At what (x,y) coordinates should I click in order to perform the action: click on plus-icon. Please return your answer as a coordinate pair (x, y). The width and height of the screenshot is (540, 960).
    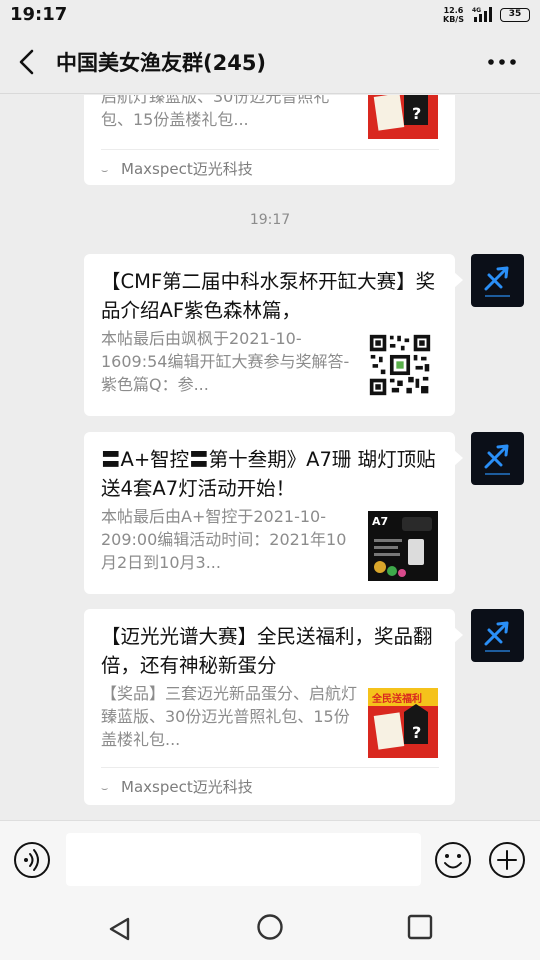
    Looking at the image, I should click on (507, 860).